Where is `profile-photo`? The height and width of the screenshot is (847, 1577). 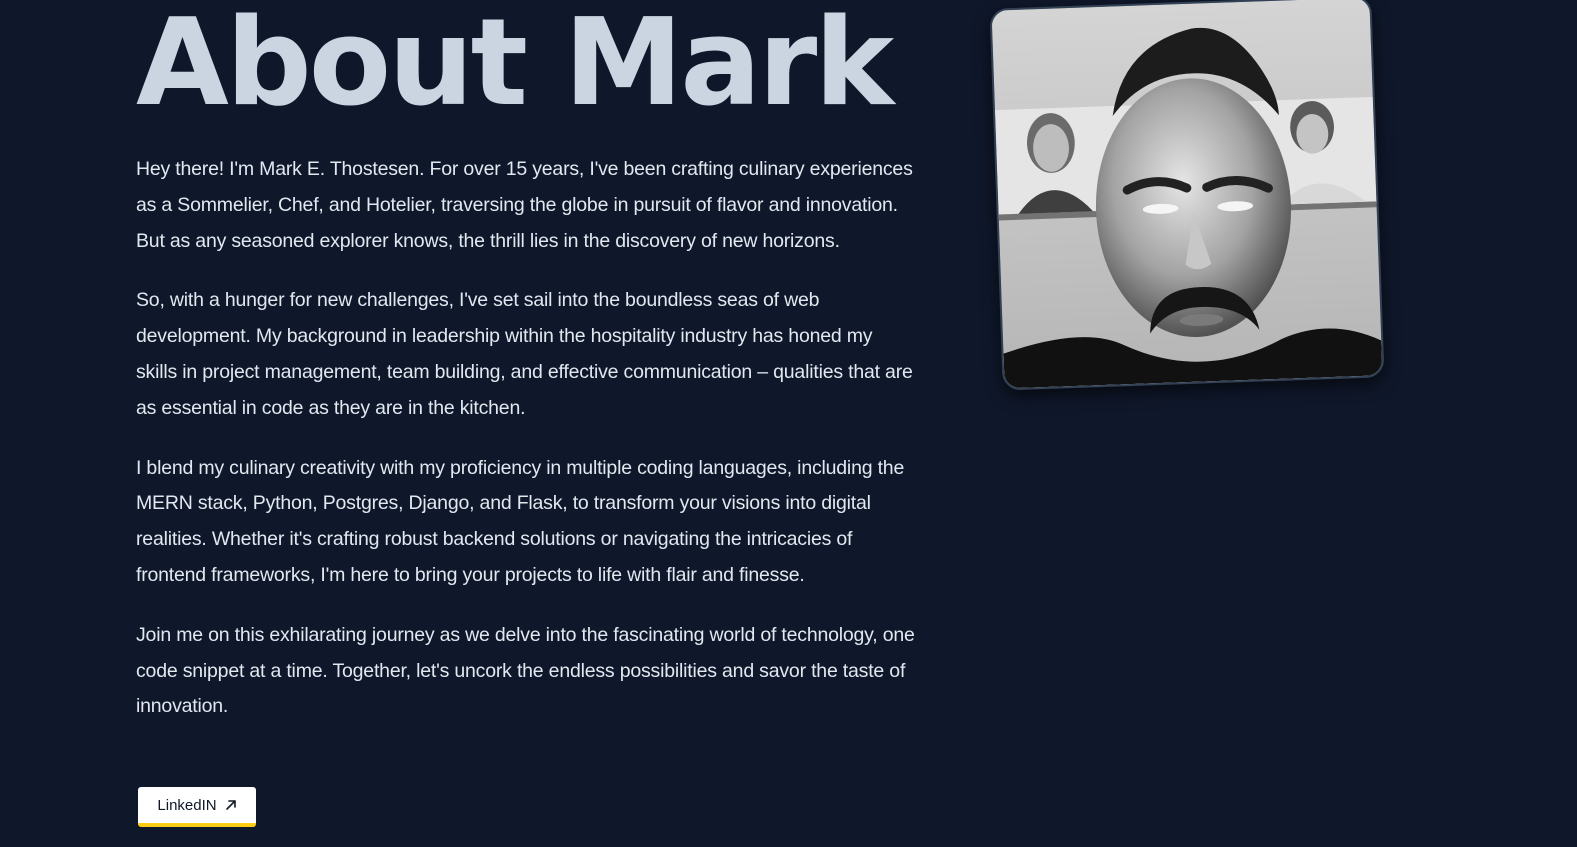 profile-photo is located at coordinates (1187, 195).